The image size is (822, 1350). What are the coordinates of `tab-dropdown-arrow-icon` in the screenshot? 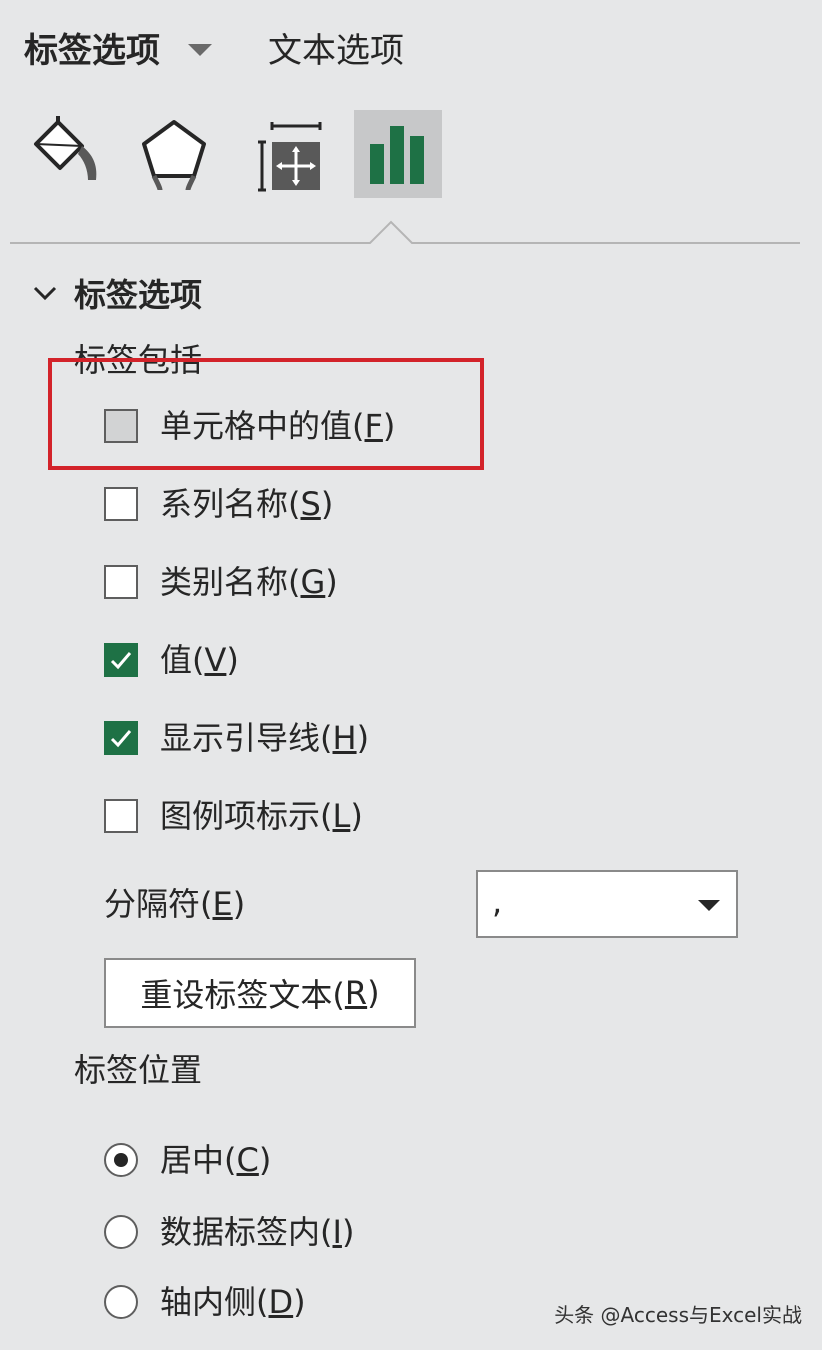 It's located at (200, 50).